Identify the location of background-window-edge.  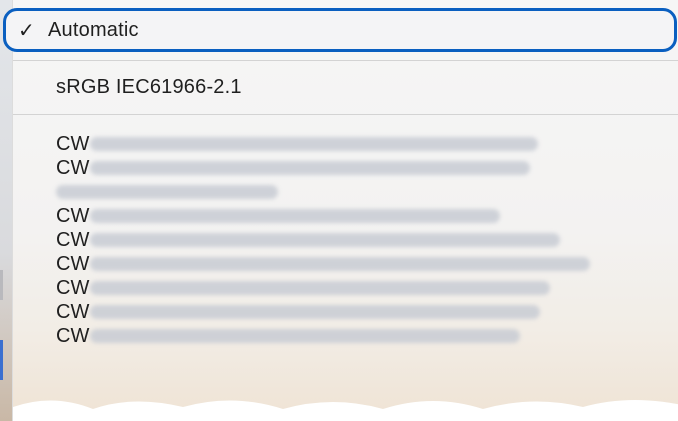
(6, 210).